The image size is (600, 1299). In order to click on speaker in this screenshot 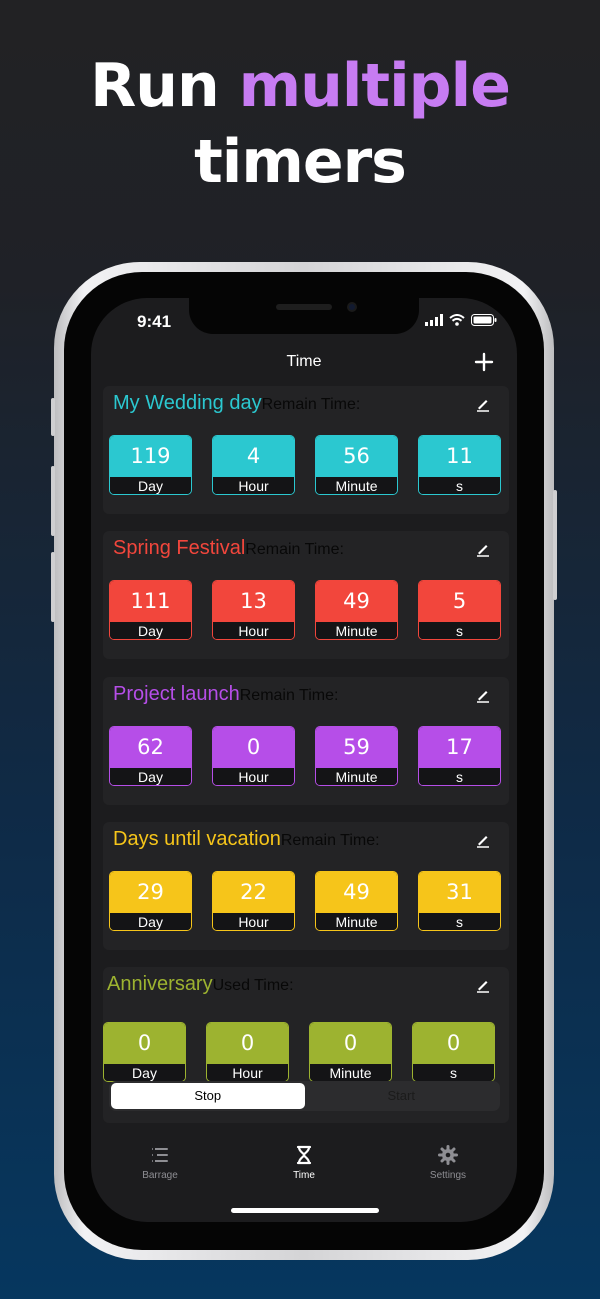, I will do `click(304, 307)`.